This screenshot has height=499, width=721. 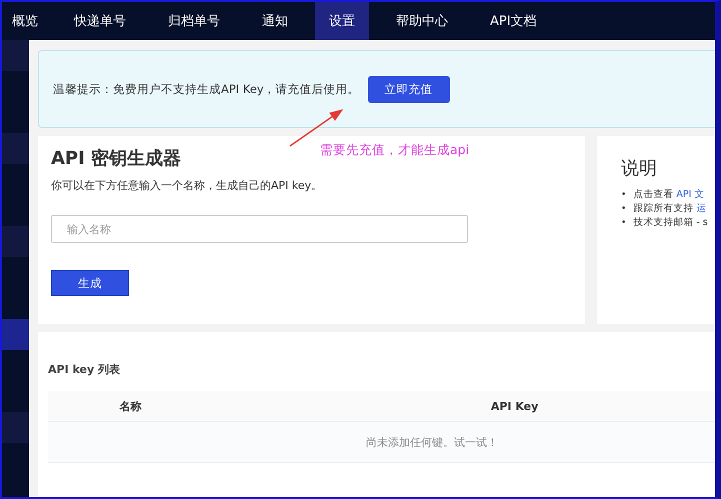 What do you see at coordinates (342, 21) in the screenshot?
I see `nav-tab: 设置` at bounding box center [342, 21].